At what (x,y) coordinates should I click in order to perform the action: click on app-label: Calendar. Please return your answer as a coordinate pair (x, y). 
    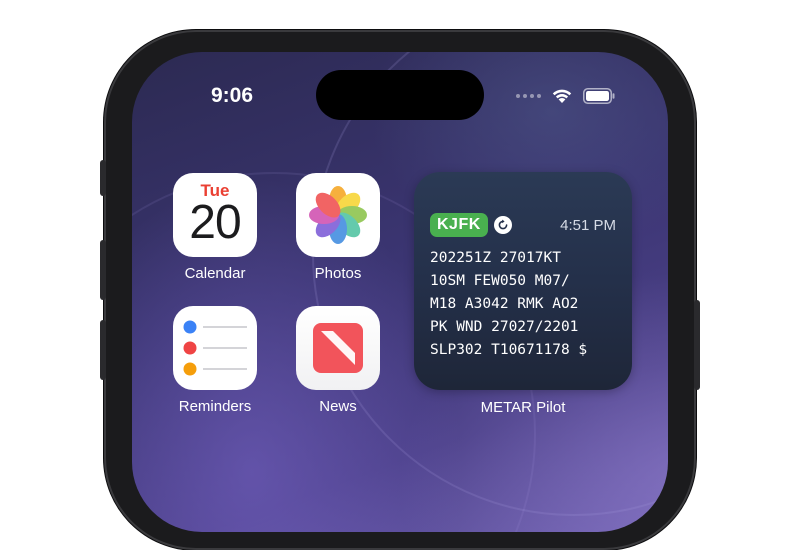
    Looking at the image, I should click on (215, 273).